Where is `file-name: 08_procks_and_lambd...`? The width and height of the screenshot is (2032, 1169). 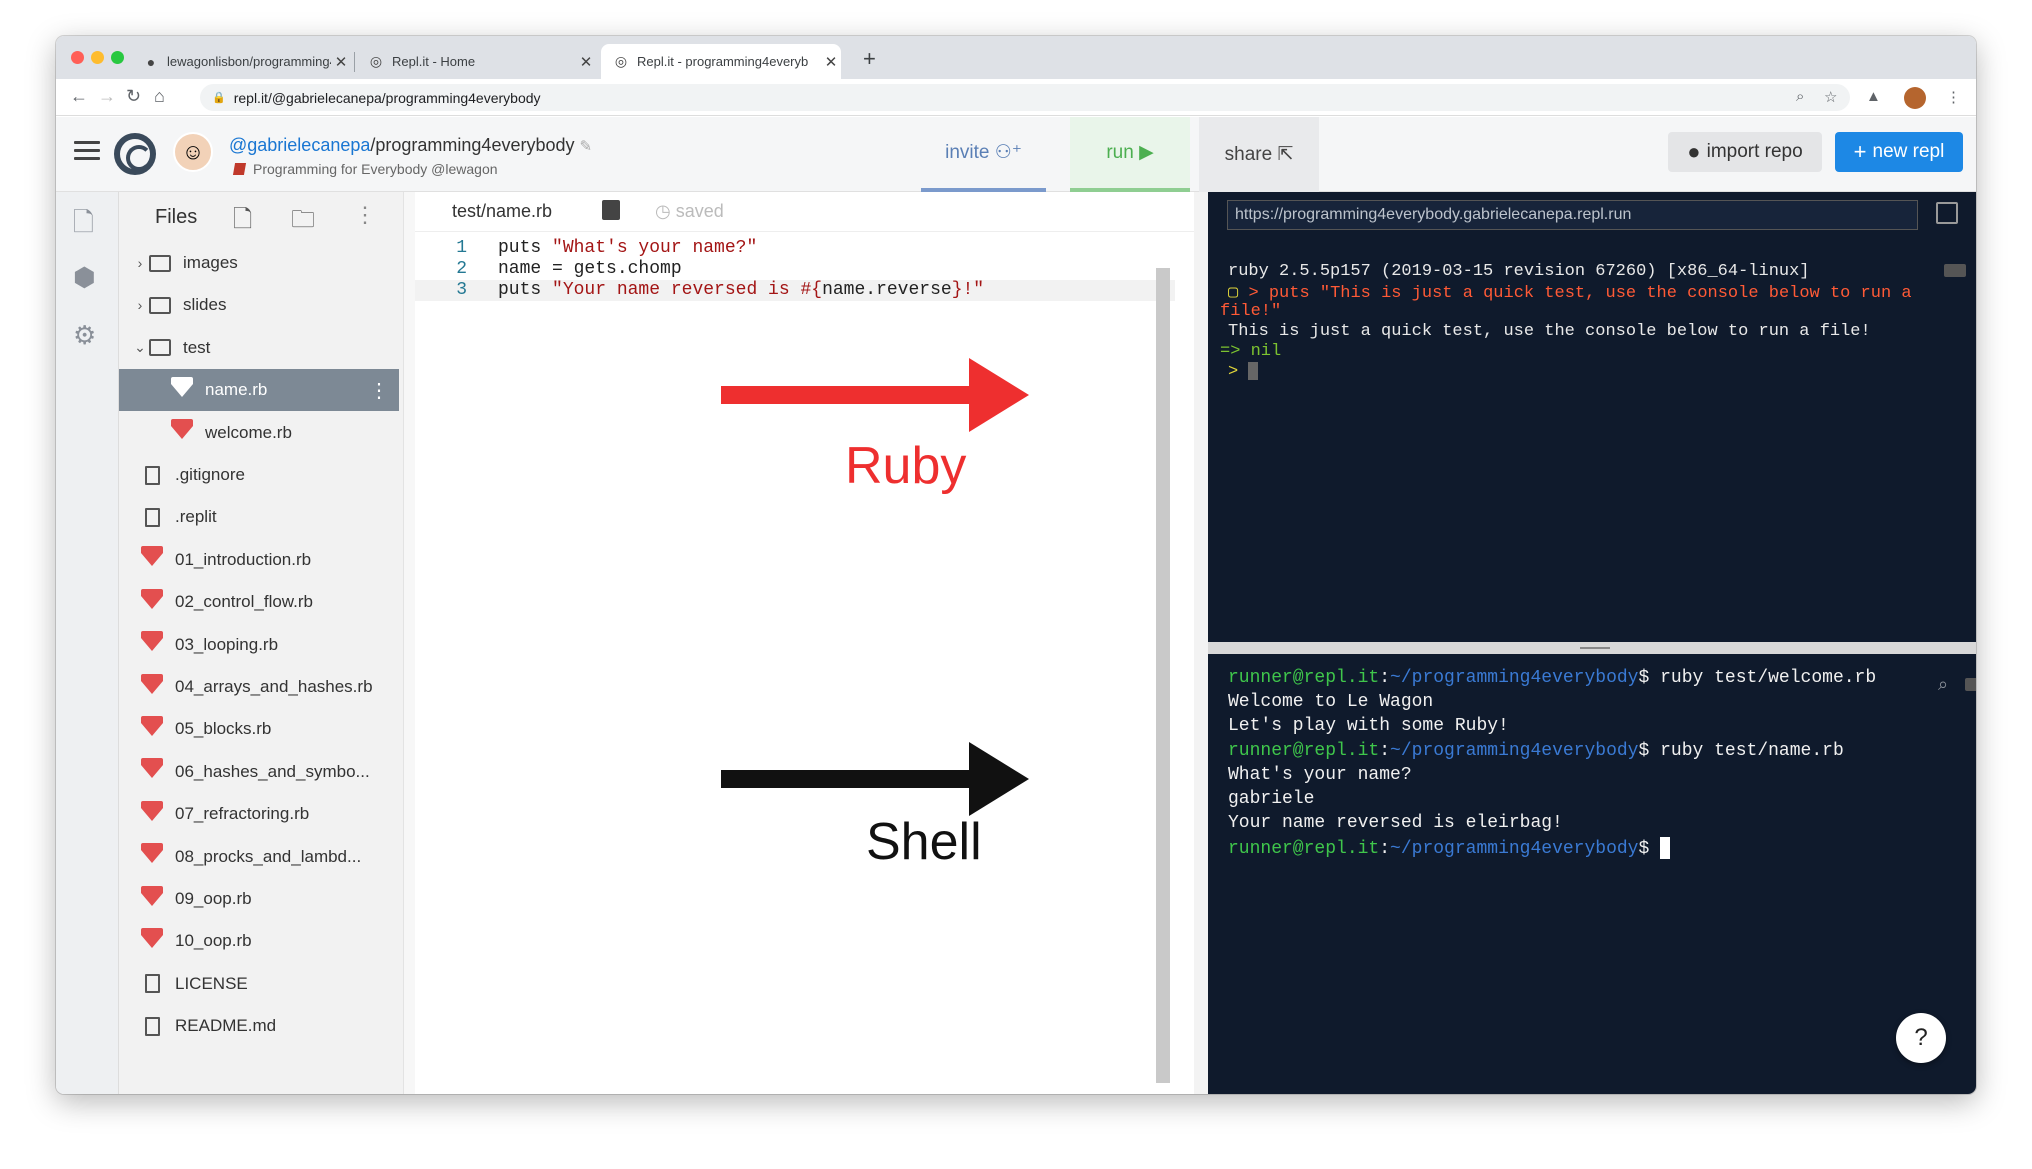 file-name: 08_procks_and_lambd... is located at coordinates (268, 856).